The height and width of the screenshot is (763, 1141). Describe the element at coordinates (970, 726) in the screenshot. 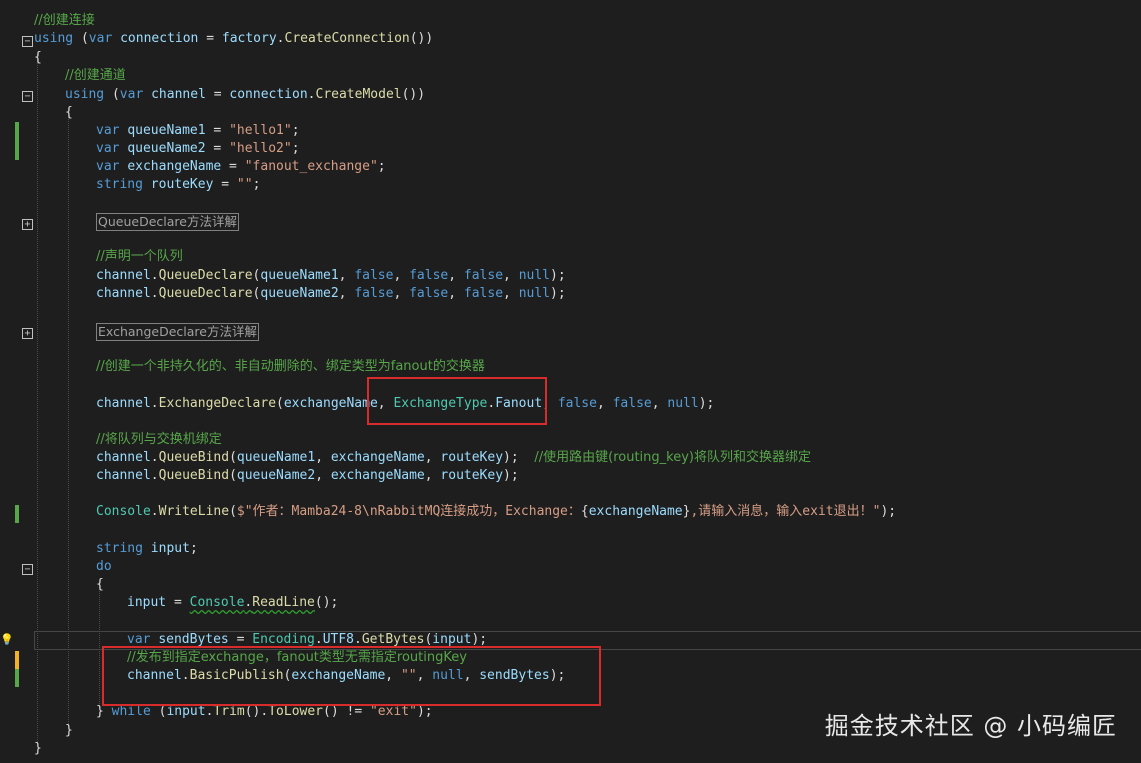

I see `watermark-text: 掘金技术社区 @ 小码编匠` at that location.